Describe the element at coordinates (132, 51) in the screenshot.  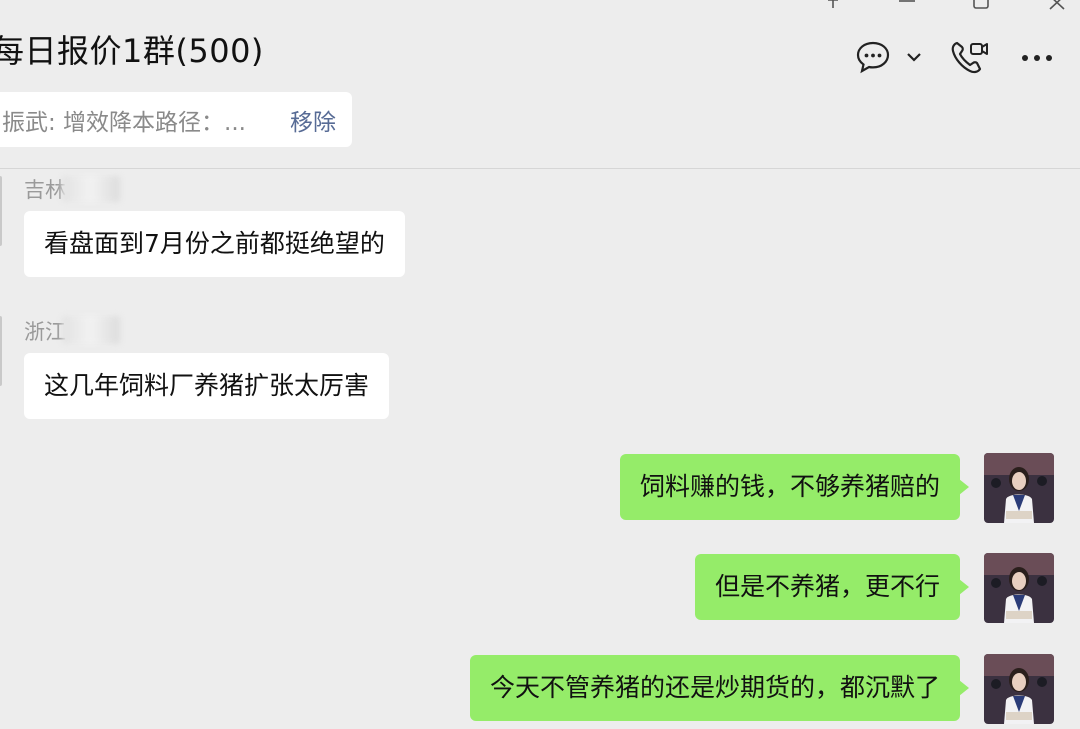
I see `chat-title: 每日报价1群(500)` at that location.